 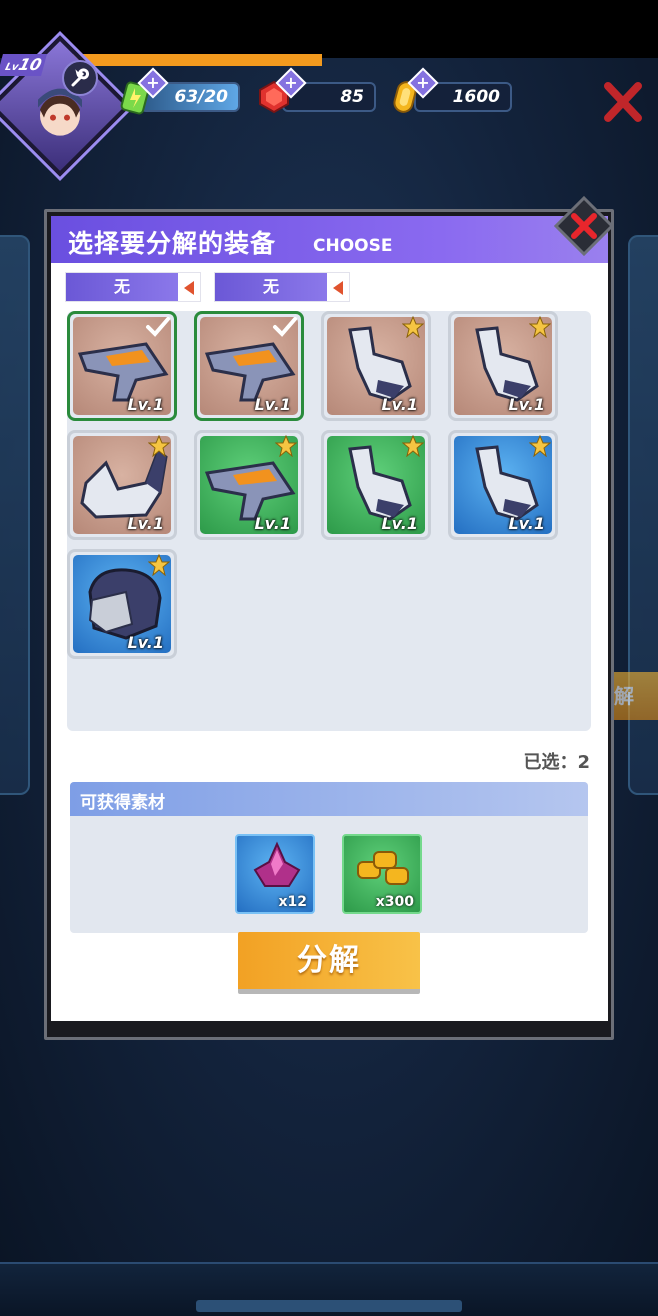 I want to click on materials-title: 可获得素材, so click(x=122, y=803).